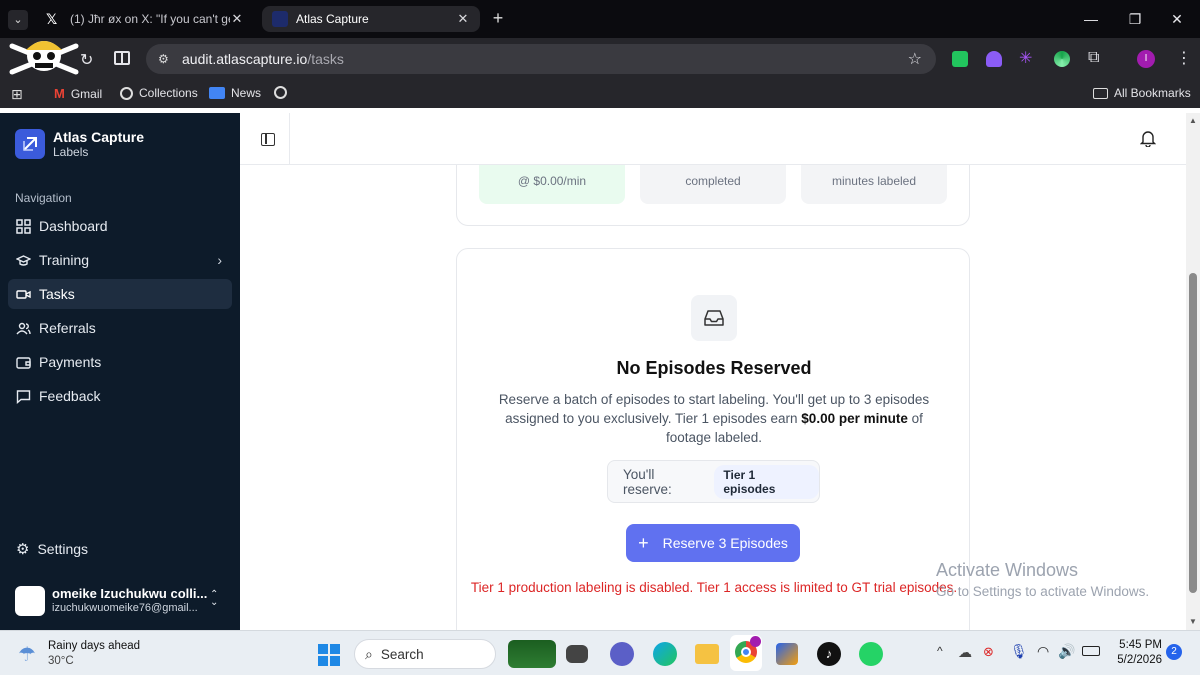 This screenshot has width=1200, height=675. Describe the element at coordinates (289, 139) in the screenshot. I see `topbar-divider` at that location.